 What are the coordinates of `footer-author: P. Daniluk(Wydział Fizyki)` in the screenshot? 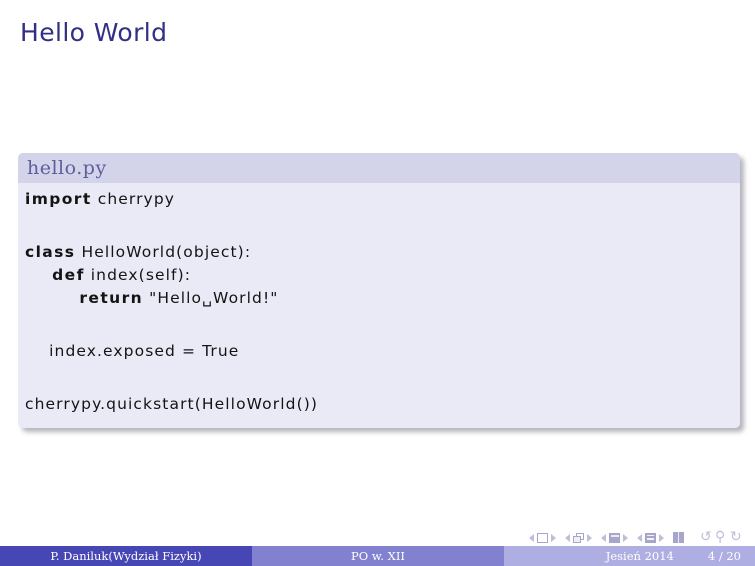 It's located at (126, 556).